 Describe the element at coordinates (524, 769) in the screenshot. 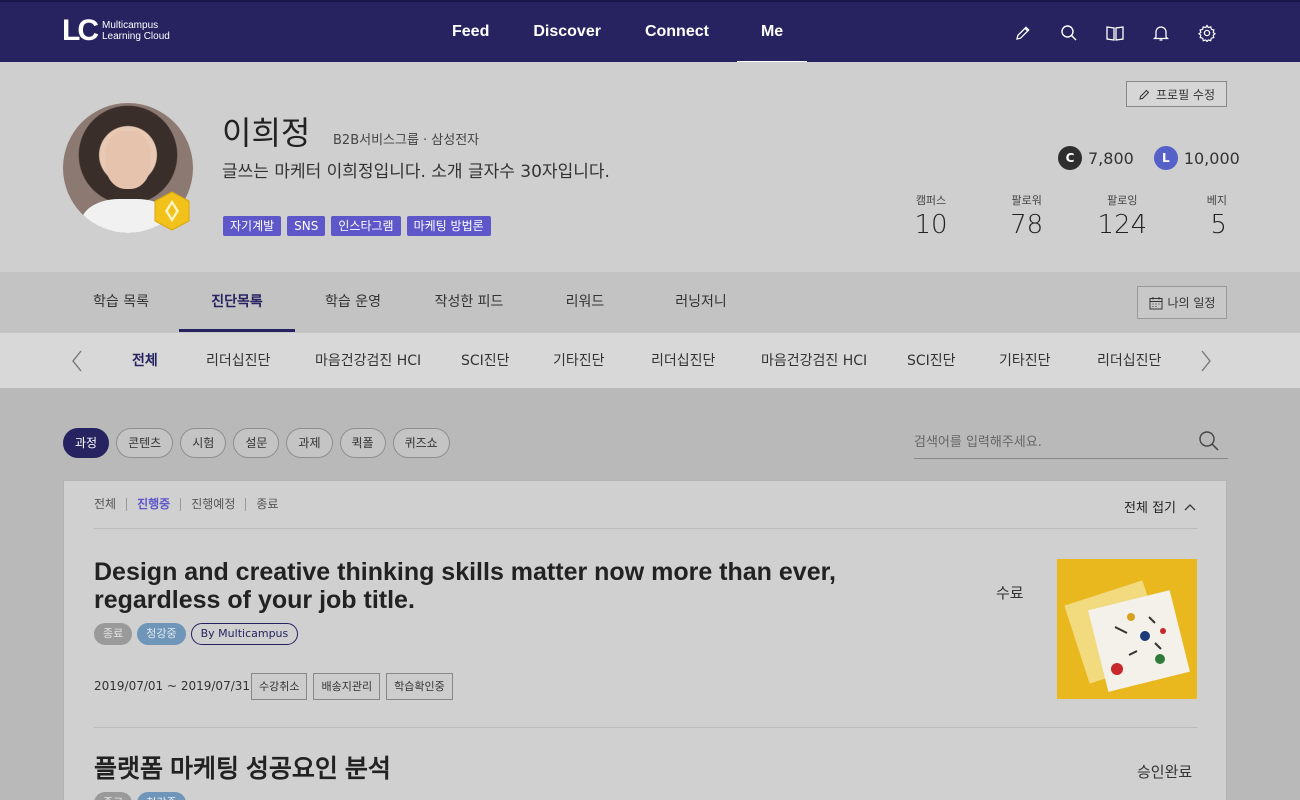

I see `course-title: 플랫폼 마케팅 성공요인 분석` at that location.